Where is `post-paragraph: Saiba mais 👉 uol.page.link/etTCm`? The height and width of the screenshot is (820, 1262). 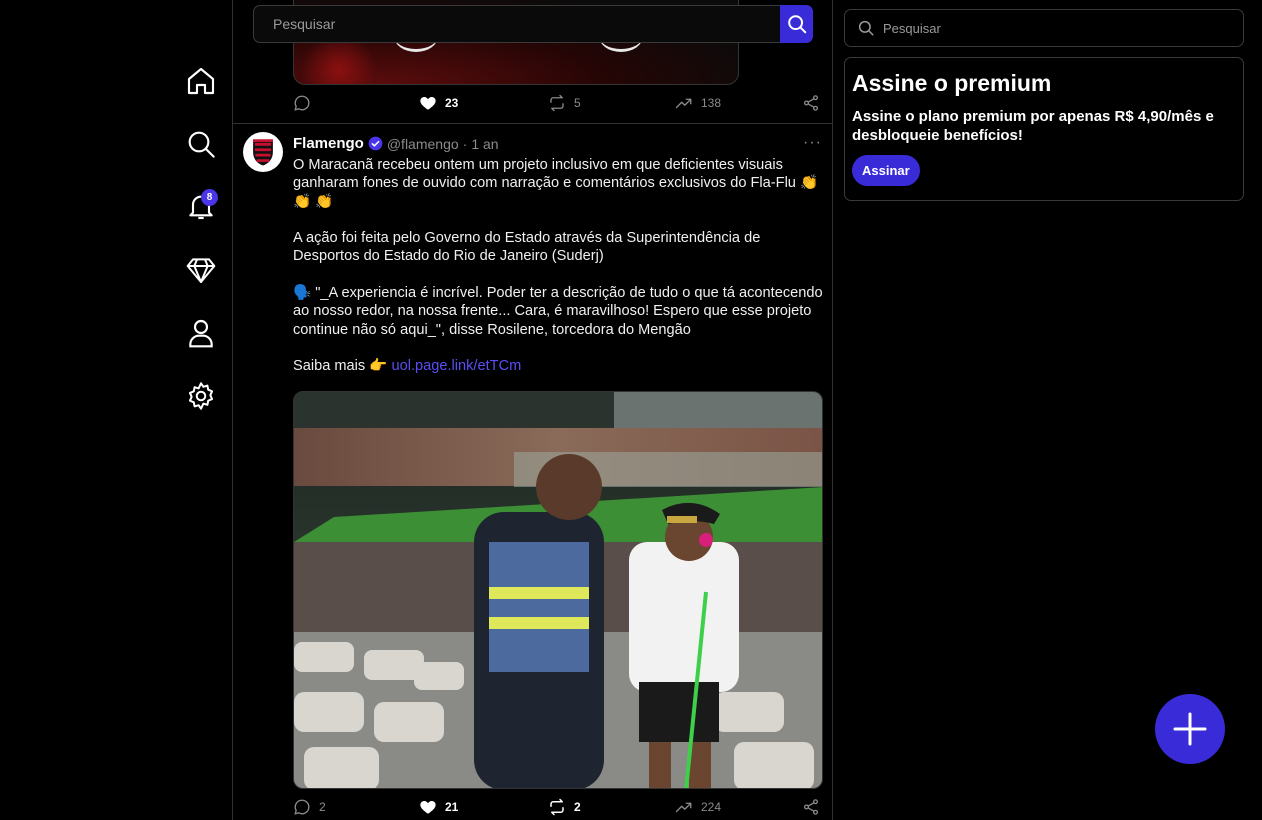 post-paragraph: Saiba mais 👉 uol.page.link/etTCm is located at coordinates (558, 366).